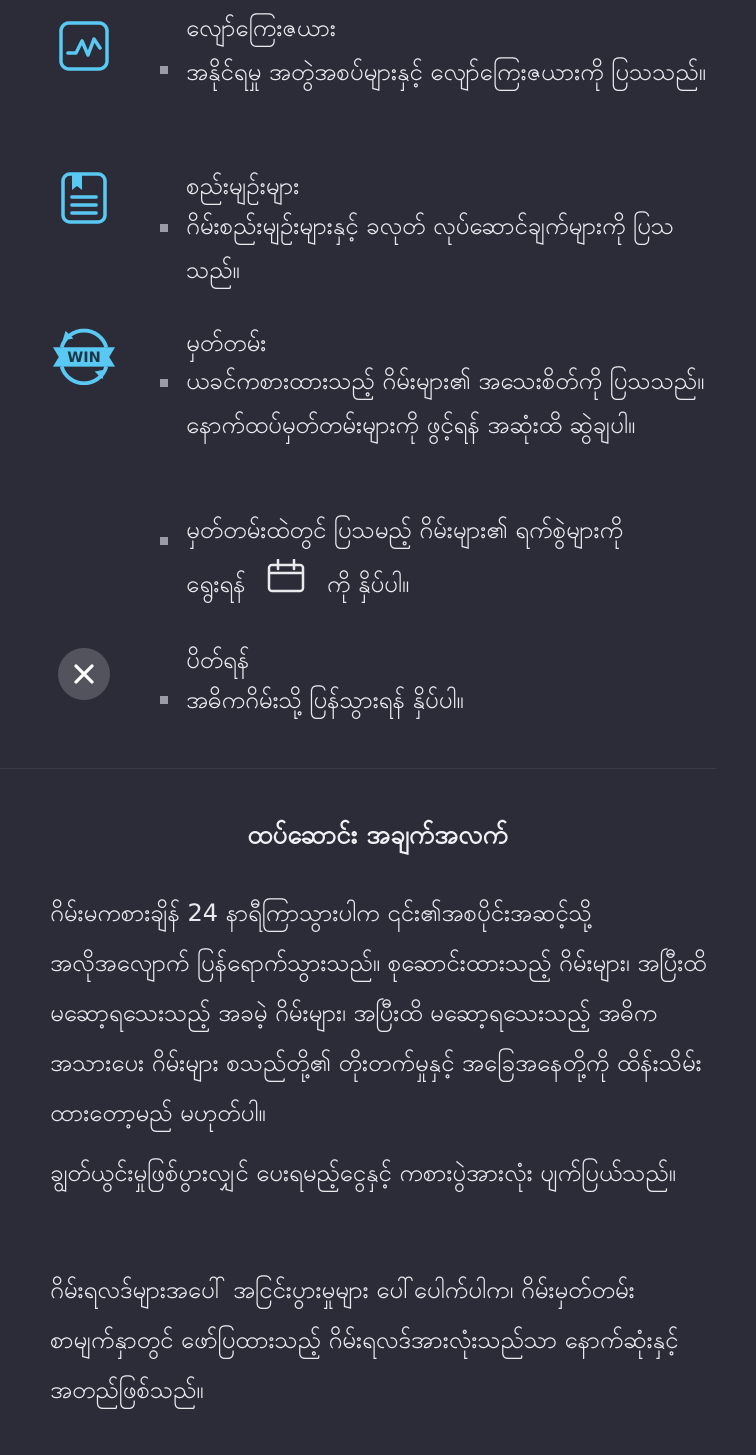  Describe the element at coordinates (84, 46) in the screenshot. I see `paytable-chart-icon` at that location.